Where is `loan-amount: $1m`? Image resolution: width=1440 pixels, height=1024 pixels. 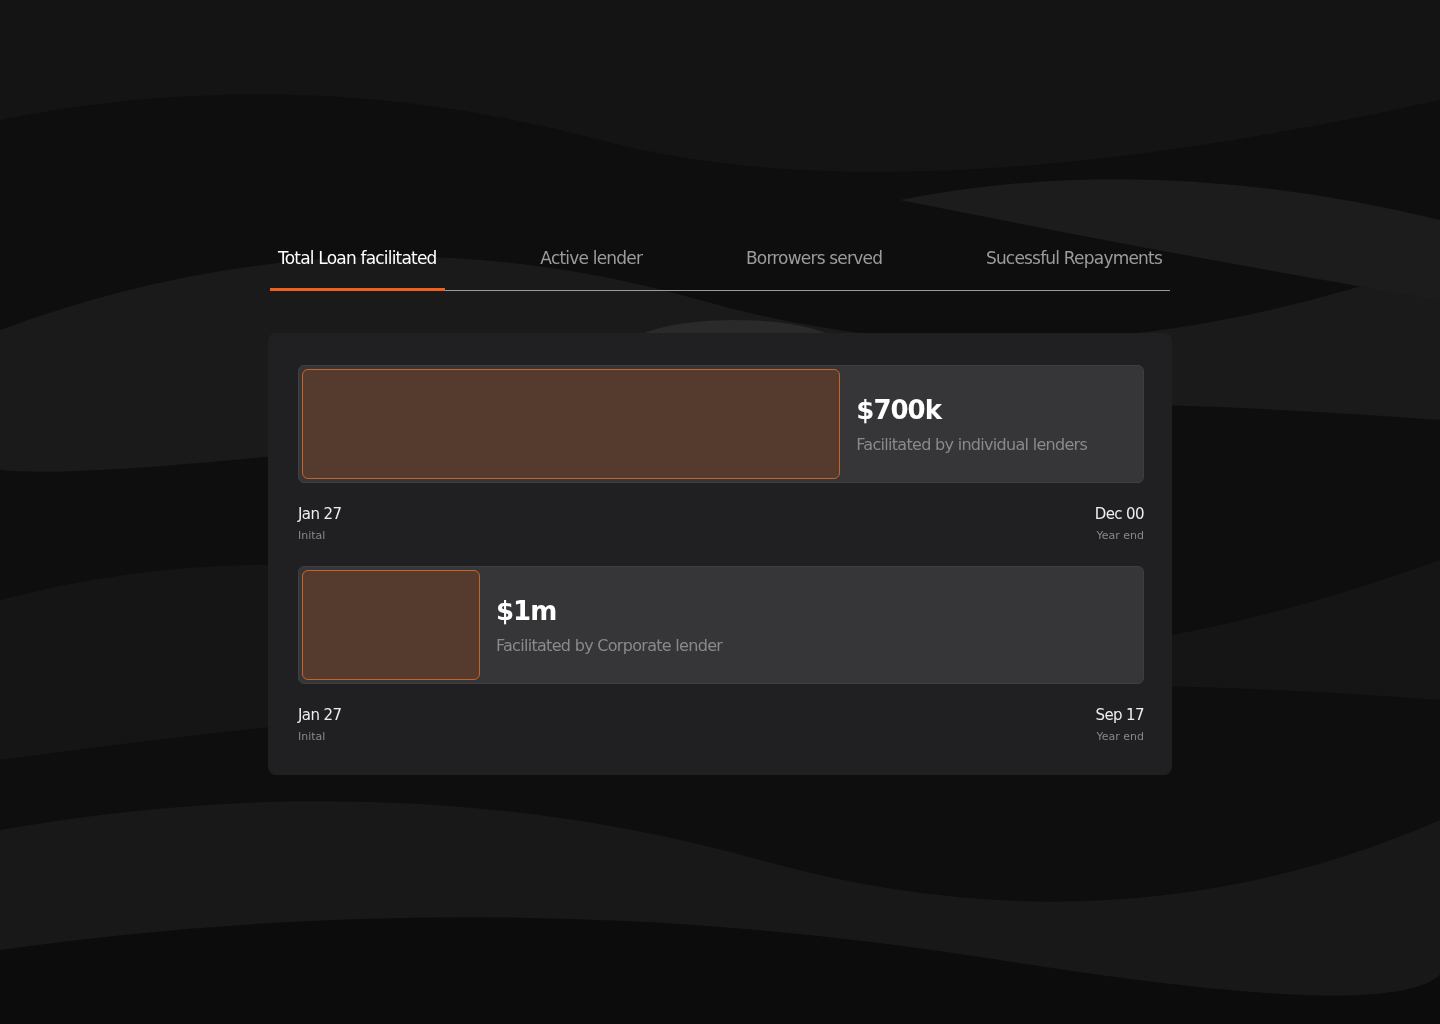 loan-amount: $1m is located at coordinates (526, 610).